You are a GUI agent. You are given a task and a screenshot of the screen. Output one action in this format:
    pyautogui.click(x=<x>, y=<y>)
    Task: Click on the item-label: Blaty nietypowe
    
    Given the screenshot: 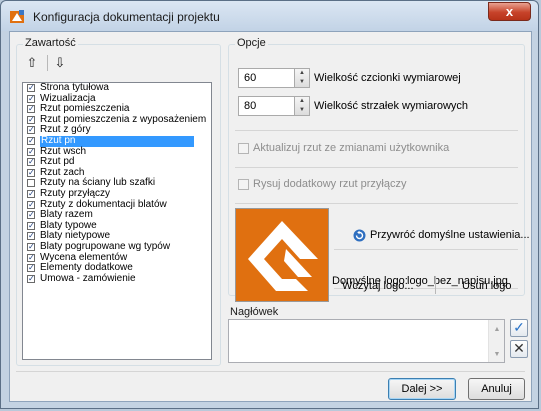 What is the action you would take?
    pyautogui.click(x=75, y=236)
    